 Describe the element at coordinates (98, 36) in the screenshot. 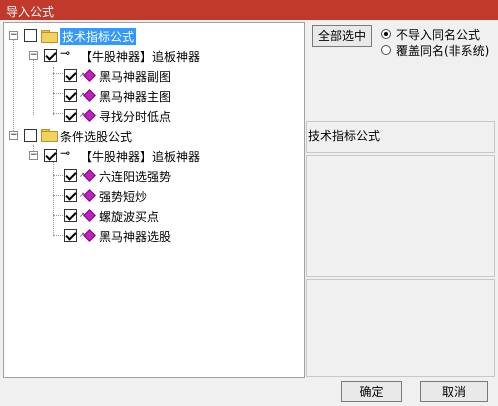

I see `tree-node-technical-formulas: 技术指标公式` at that location.